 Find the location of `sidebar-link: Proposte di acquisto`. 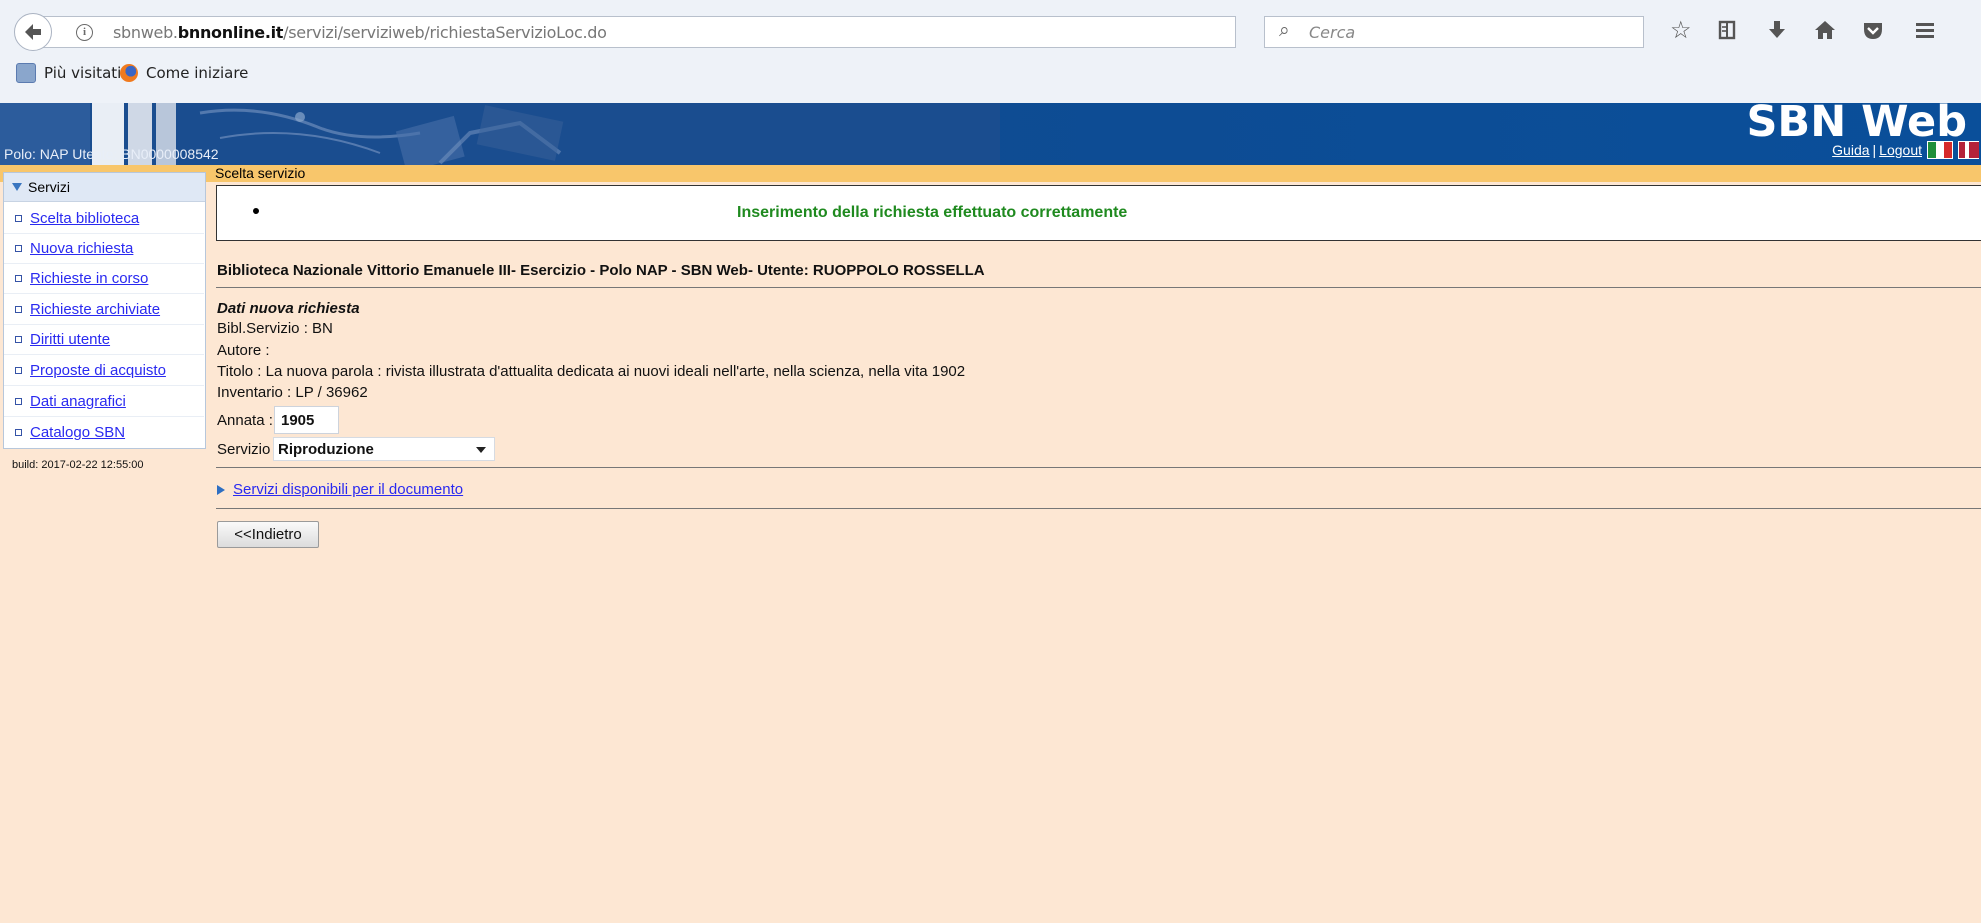

sidebar-link: Proposte di acquisto is located at coordinates (98, 370).